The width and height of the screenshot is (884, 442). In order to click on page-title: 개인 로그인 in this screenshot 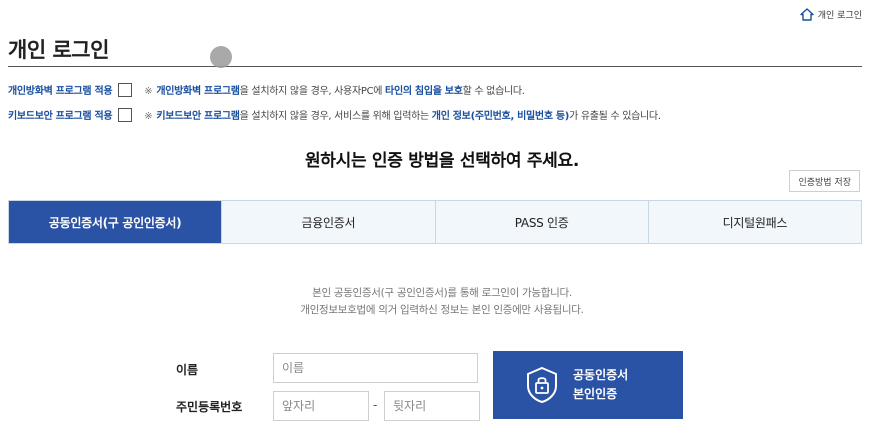, I will do `click(58, 50)`.